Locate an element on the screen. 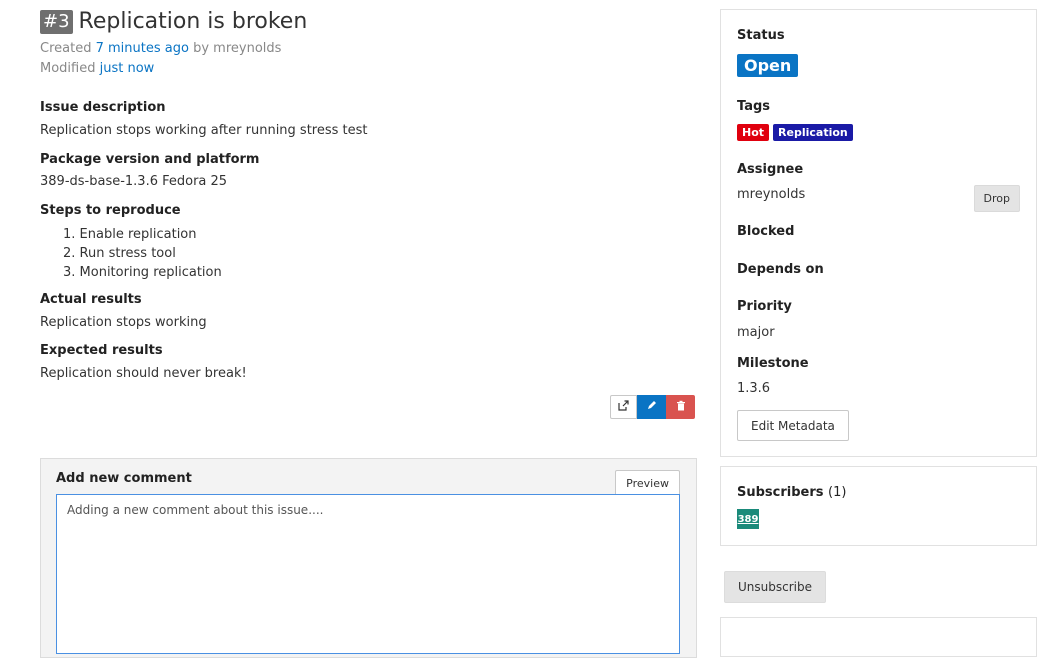 Image resolution: width=1056 pixels, height=658 pixels. created-time-link: 7 minutes ago is located at coordinates (142, 48).